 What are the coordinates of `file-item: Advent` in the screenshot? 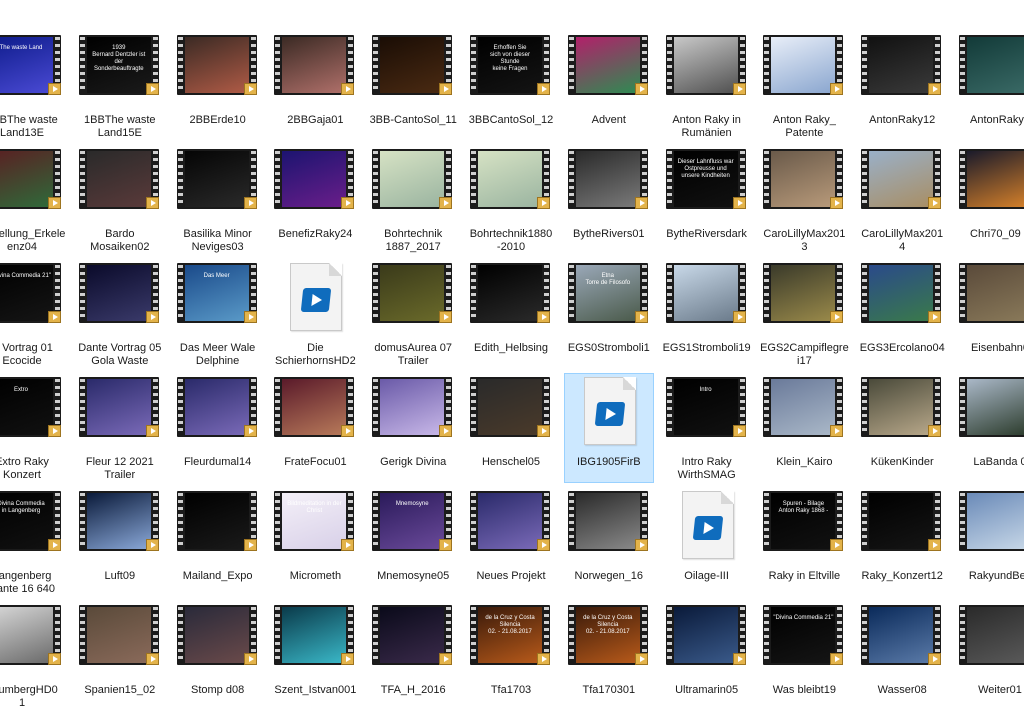 It's located at (609, 86).